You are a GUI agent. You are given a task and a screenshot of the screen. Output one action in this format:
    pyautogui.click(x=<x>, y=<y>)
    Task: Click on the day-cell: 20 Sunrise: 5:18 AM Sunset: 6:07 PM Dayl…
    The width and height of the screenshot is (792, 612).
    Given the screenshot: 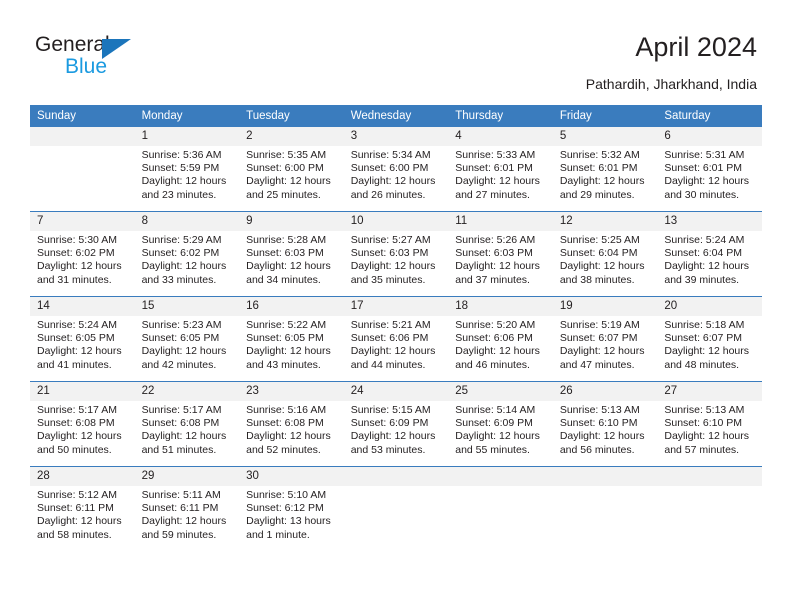 What is the action you would take?
    pyautogui.click(x=709, y=339)
    